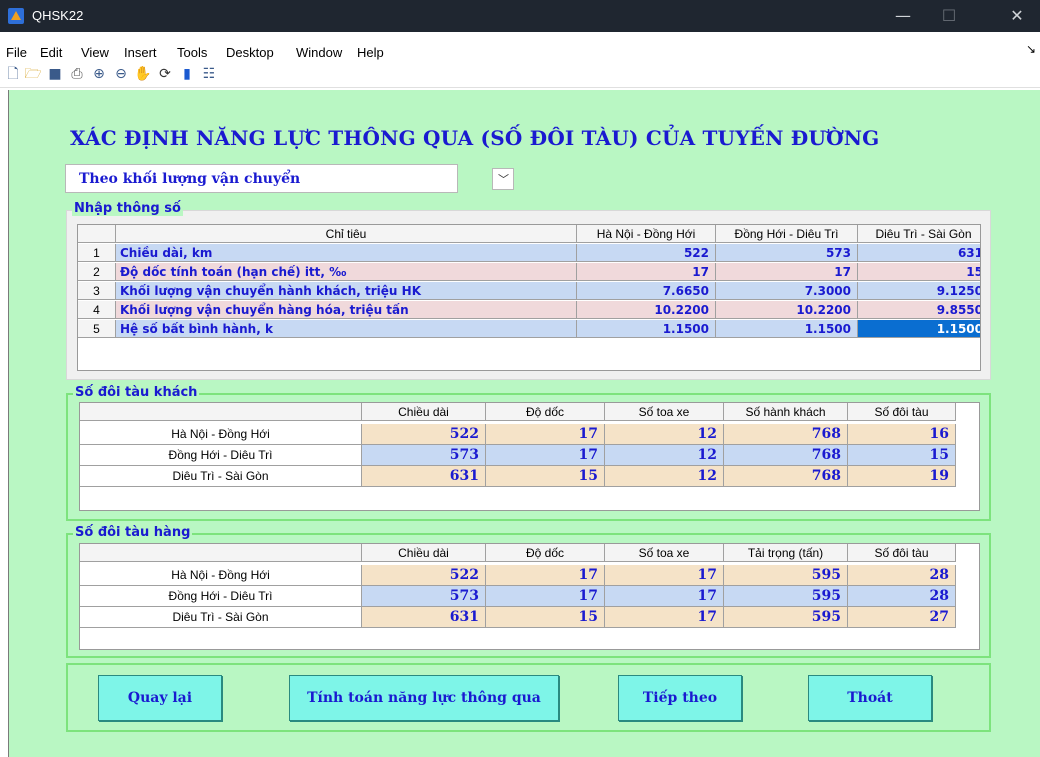 The width and height of the screenshot is (1040, 757). I want to click on row-number: 3, so click(97, 291).